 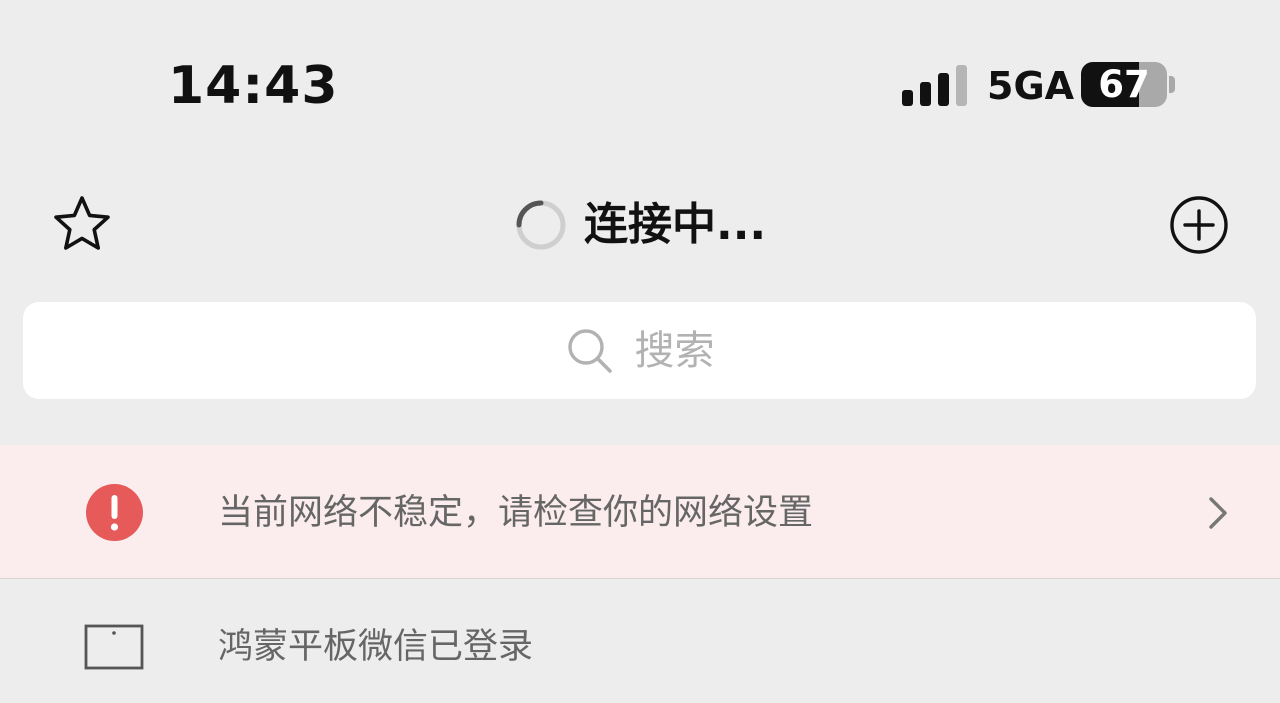 I want to click on battery-percent: 67, so click(x=1124, y=84).